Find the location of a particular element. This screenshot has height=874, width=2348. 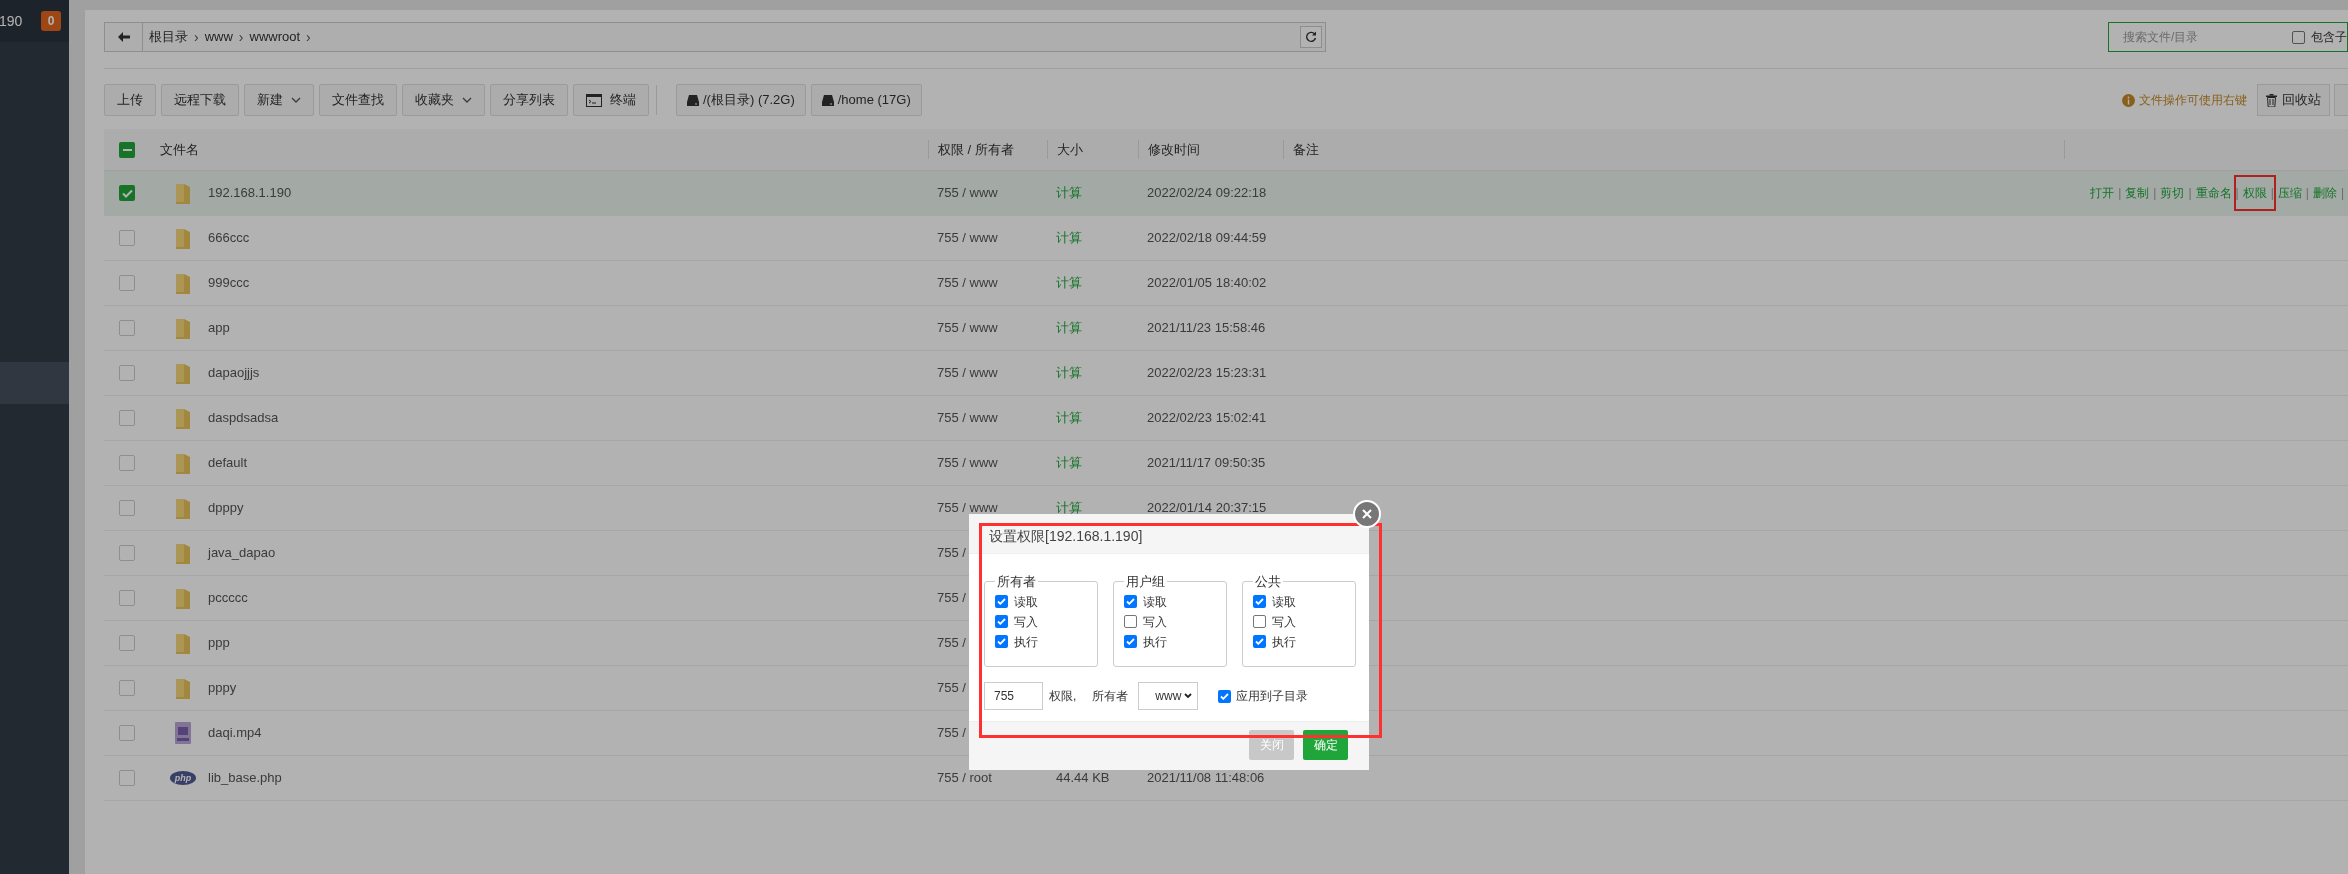

permission-text: 755 / root is located at coordinates (964, 778).